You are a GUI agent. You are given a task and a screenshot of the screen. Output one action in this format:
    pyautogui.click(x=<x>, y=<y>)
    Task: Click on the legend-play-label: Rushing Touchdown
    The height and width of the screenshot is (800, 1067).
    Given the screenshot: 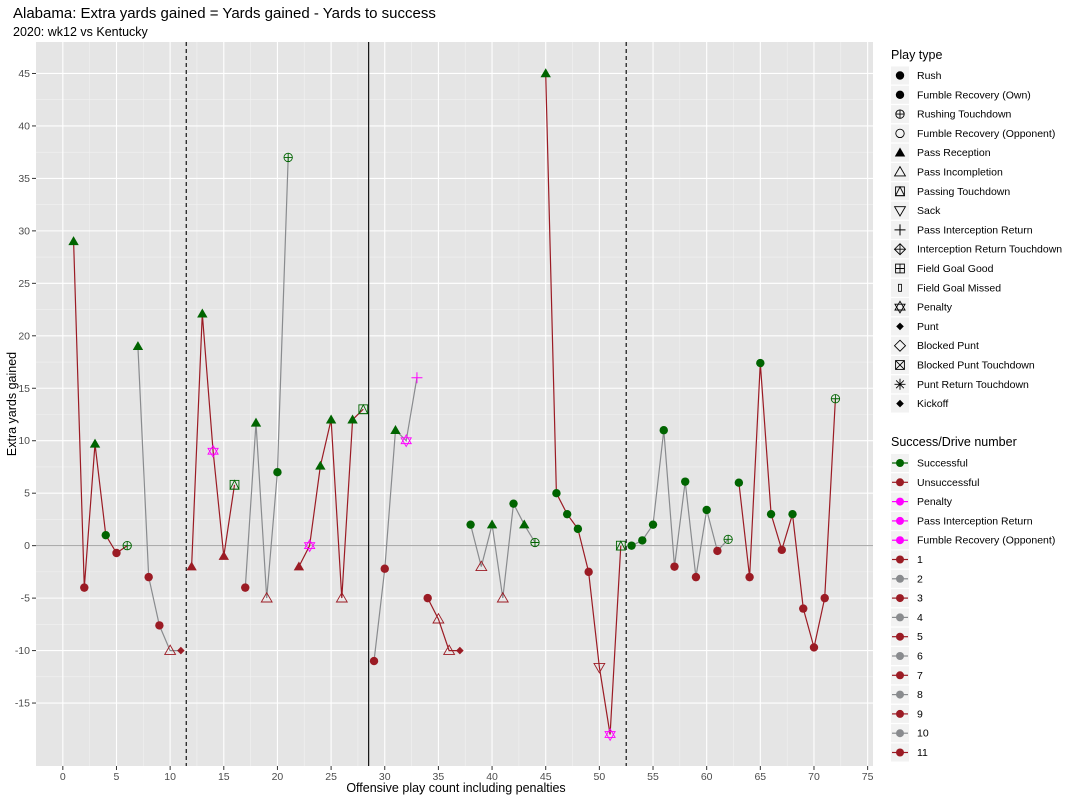 What is the action you would take?
    pyautogui.click(x=964, y=115)
    